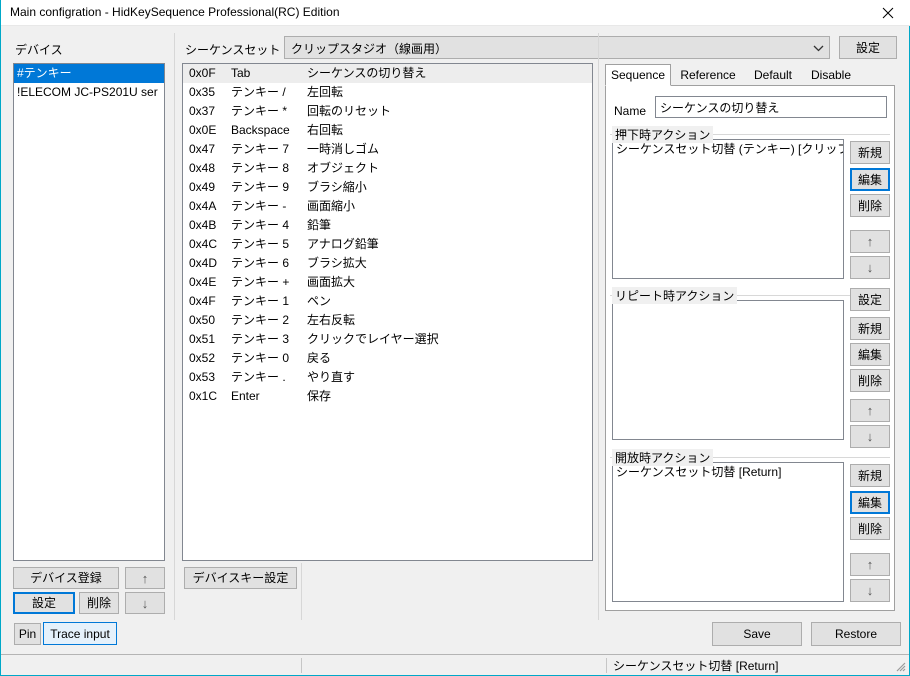  What do you see at coordinates (870, 380) in the screenshot?
I see `repeat-delete-button: 削除` at bounding box center [870, 380].